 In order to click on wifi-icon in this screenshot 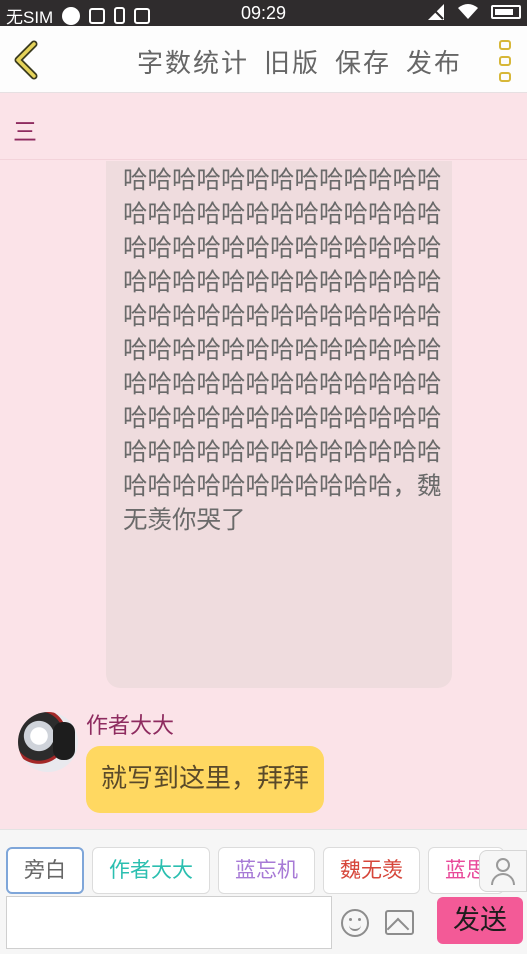, I will do `click(468, 11)`.